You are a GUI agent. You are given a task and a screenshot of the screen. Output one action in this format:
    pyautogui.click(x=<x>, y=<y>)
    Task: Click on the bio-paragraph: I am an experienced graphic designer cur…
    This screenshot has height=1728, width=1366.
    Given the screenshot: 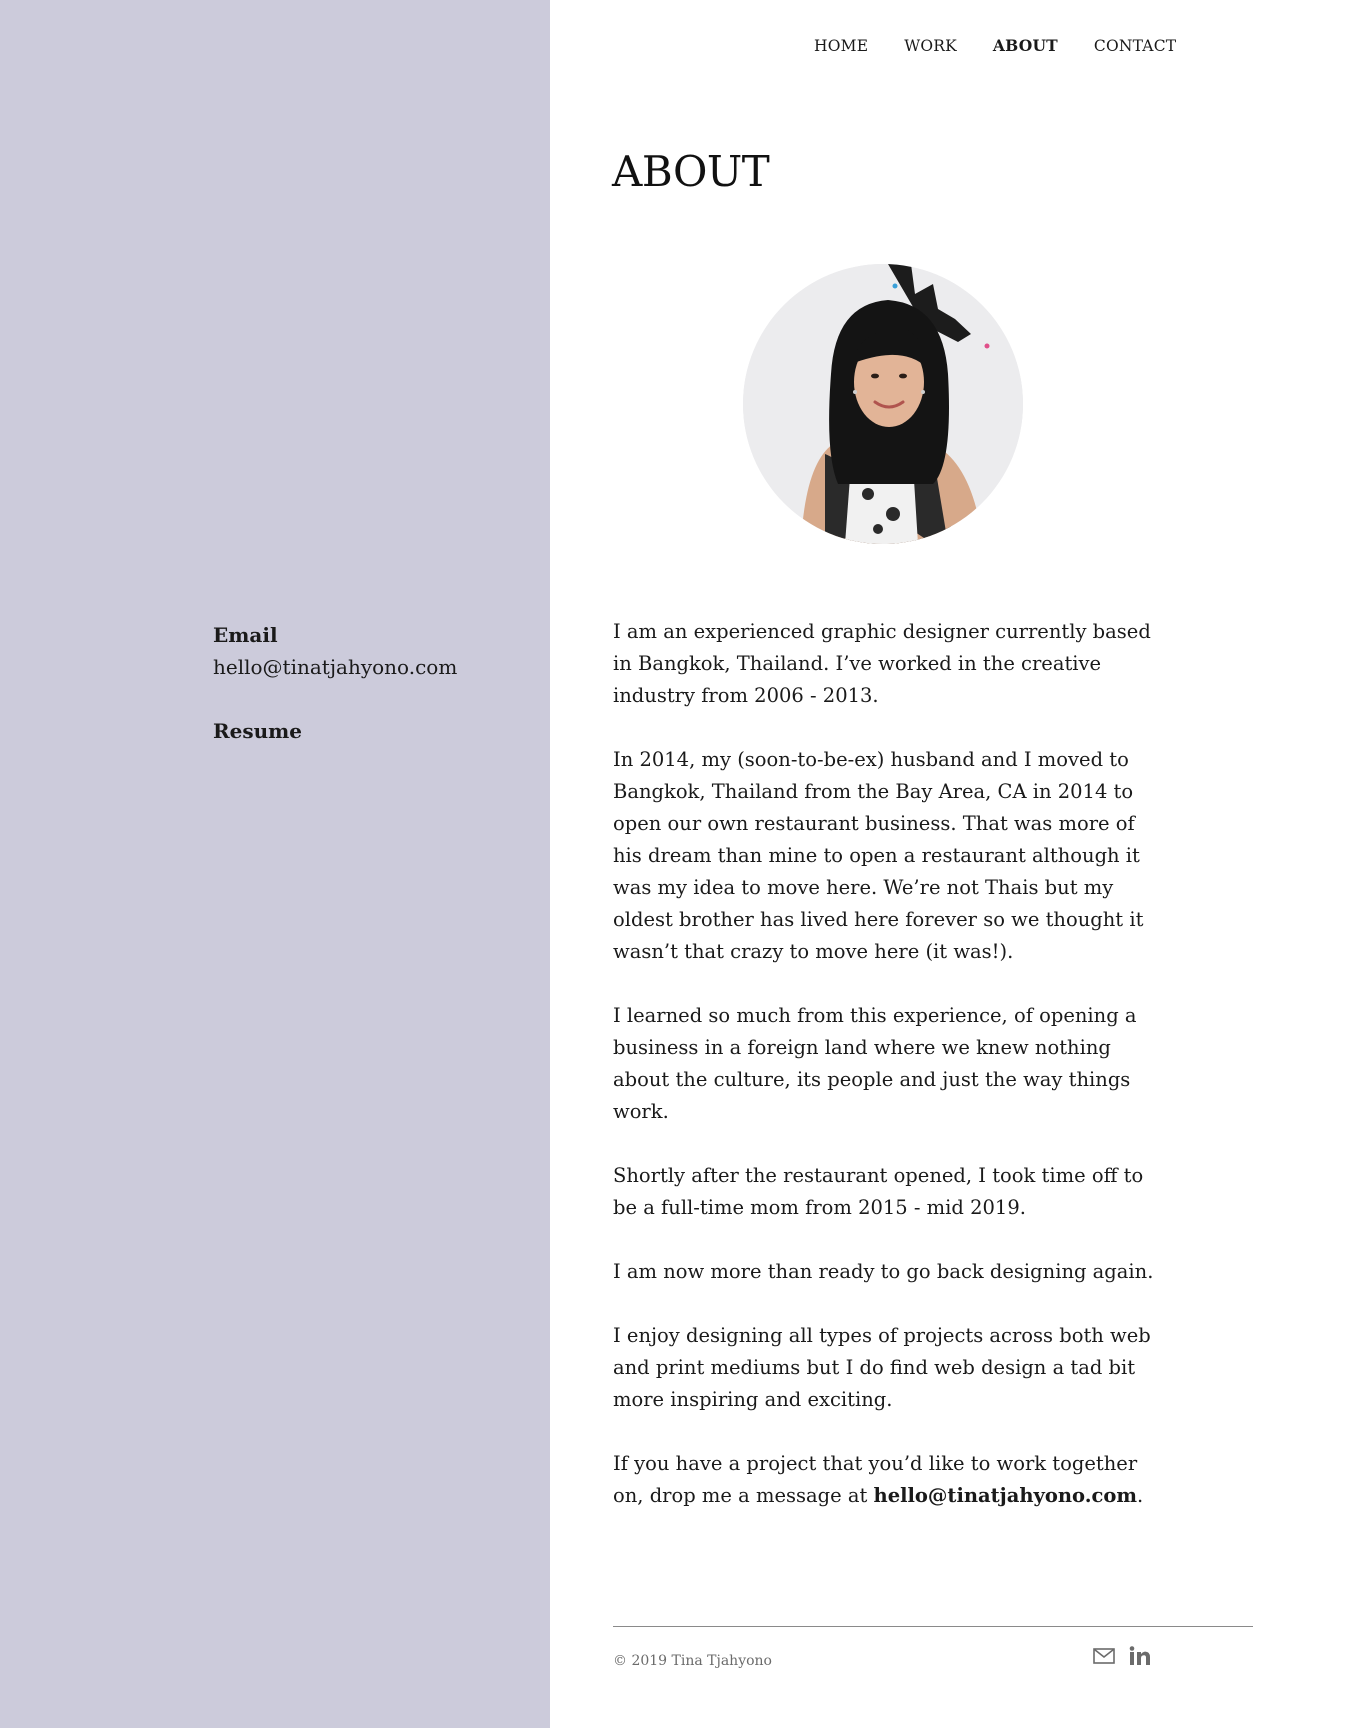 What is the action you would take?
    pyautogui.click(x=882, y=663)
    